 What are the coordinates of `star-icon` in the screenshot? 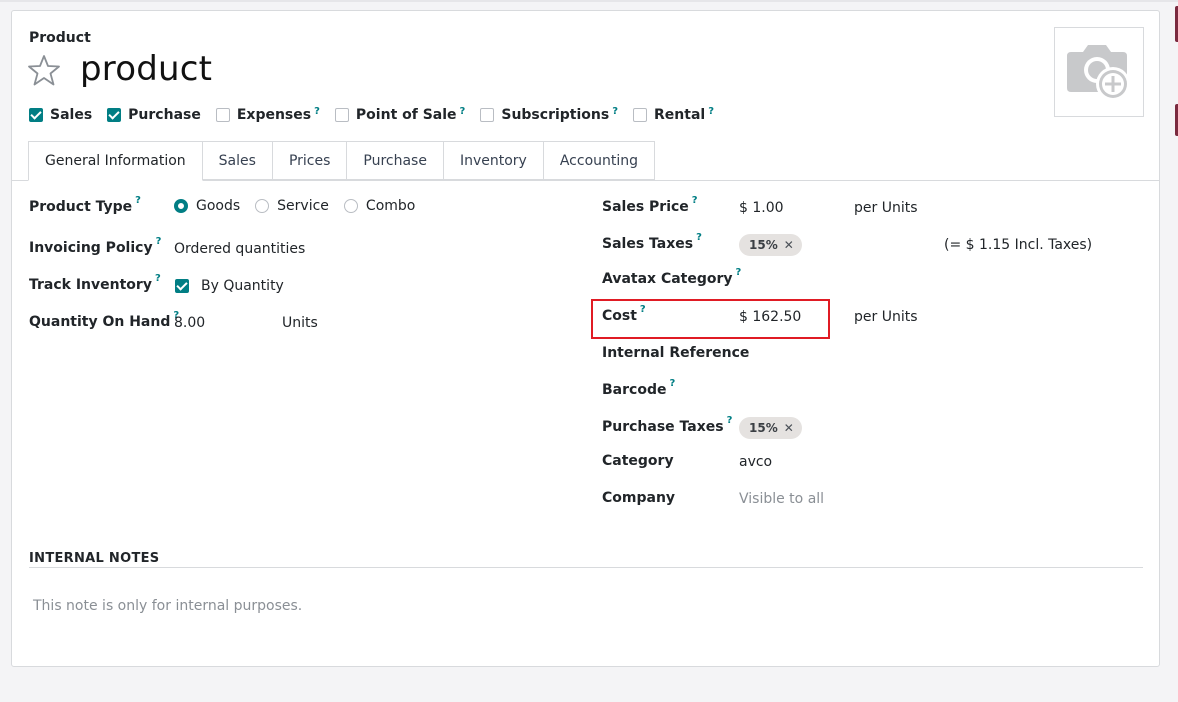 It's located at (44, 70).